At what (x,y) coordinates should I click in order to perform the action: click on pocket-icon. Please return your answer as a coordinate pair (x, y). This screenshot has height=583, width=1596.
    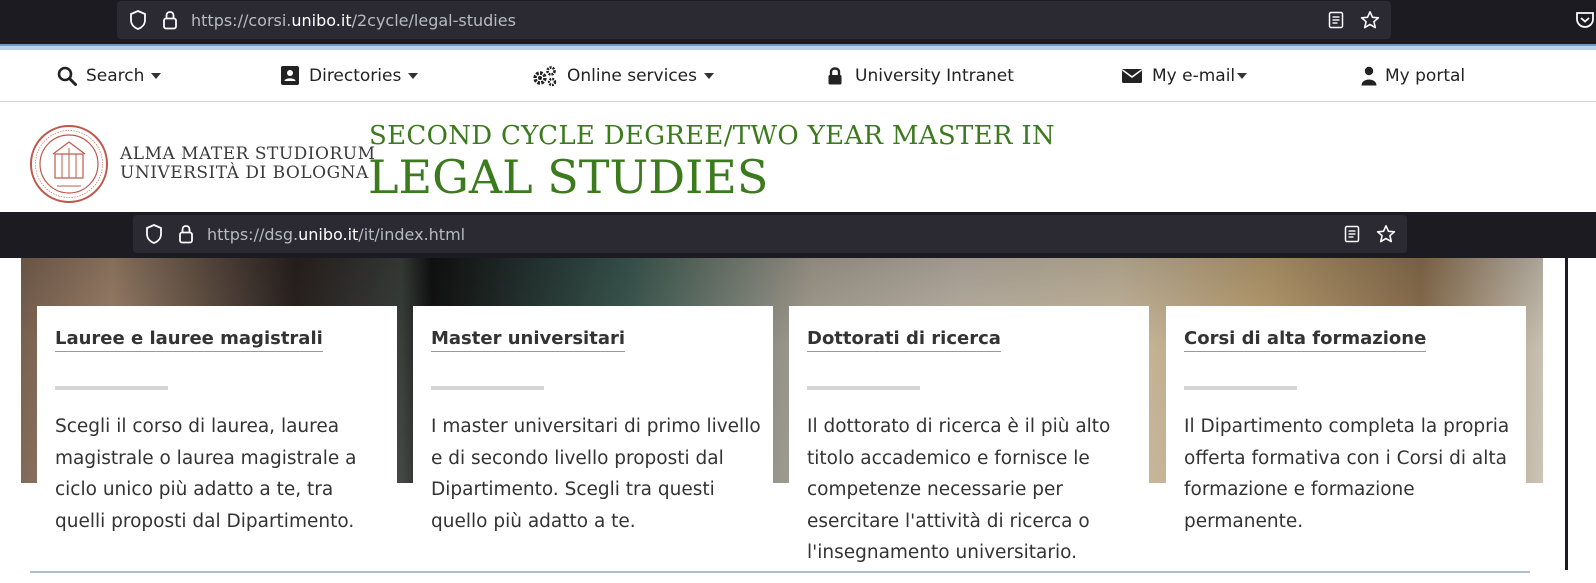
    Looking at the image, I should click on (1585, 22).